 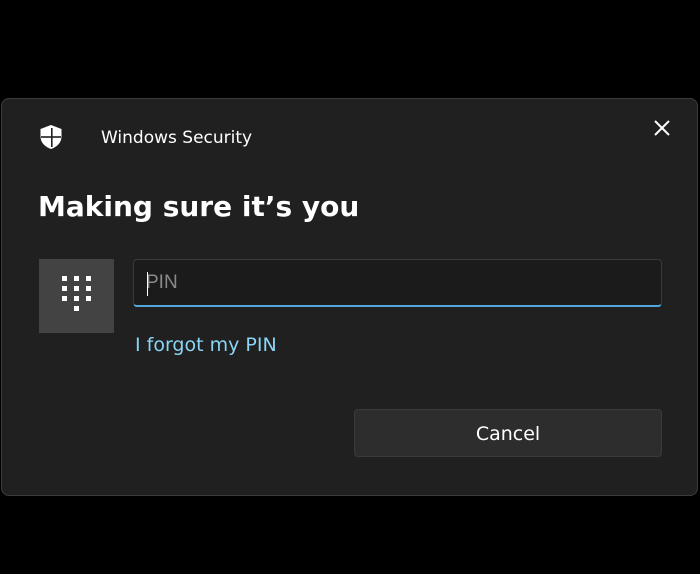 I want to click on pin-tile, so click(x=76, y=296).